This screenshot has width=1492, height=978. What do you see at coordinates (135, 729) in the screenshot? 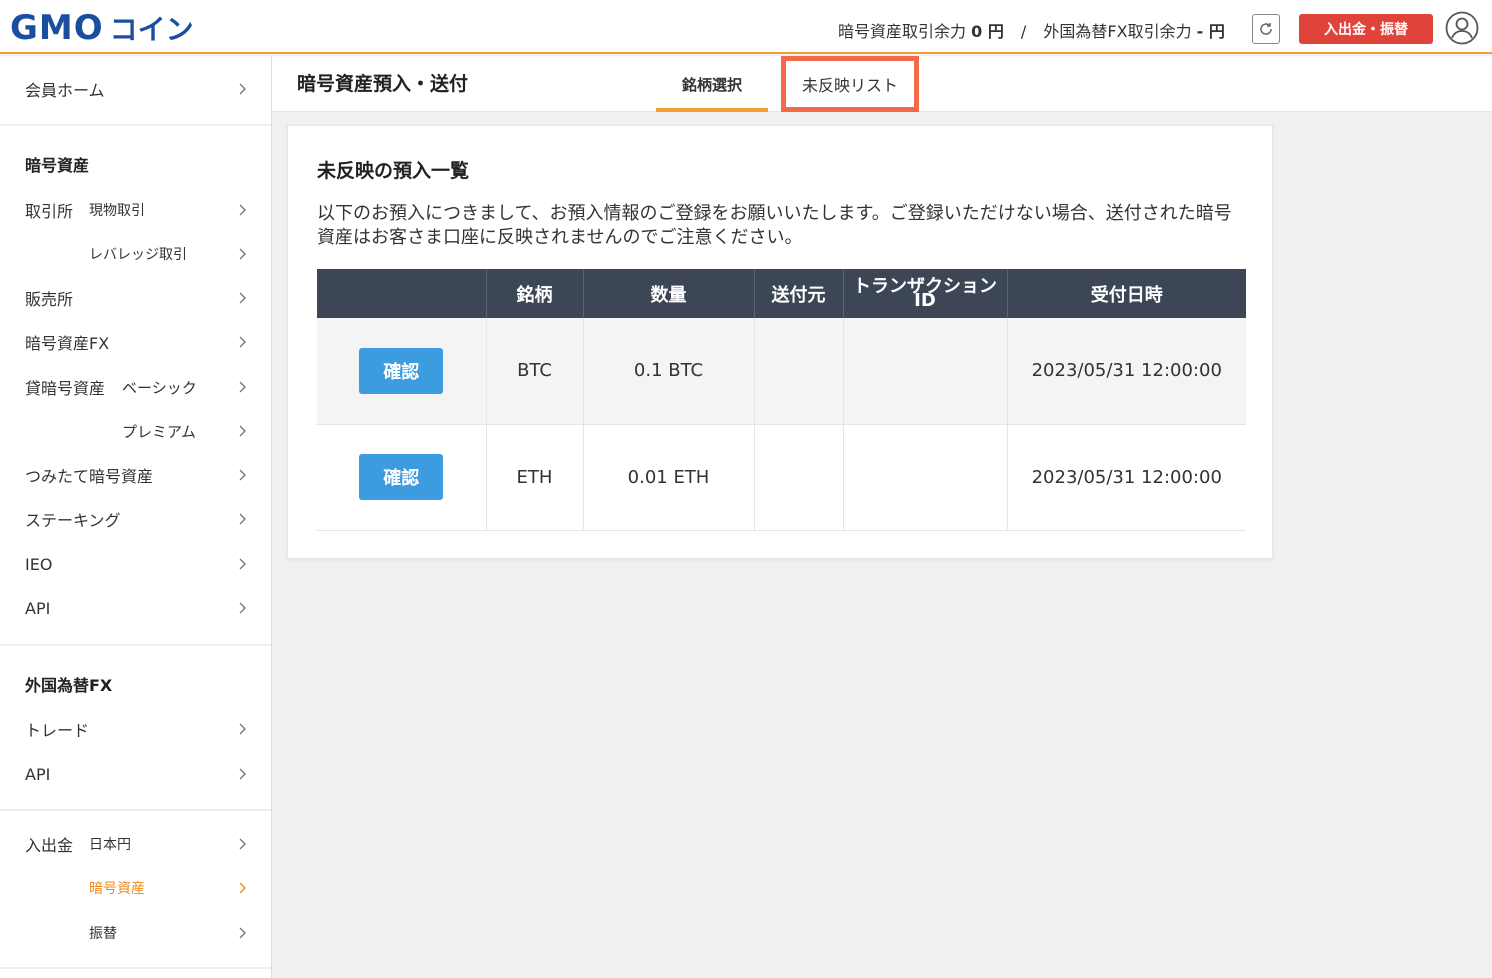
I see `sidebar-item-trade: トレード` at bounding box center [135, 729].